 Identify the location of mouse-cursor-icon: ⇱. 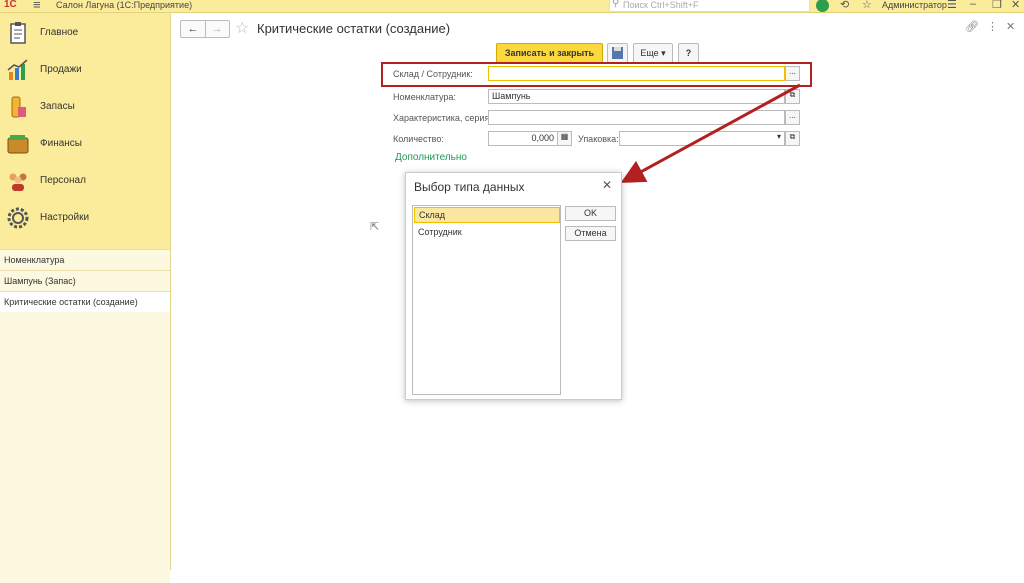
(375, 227).